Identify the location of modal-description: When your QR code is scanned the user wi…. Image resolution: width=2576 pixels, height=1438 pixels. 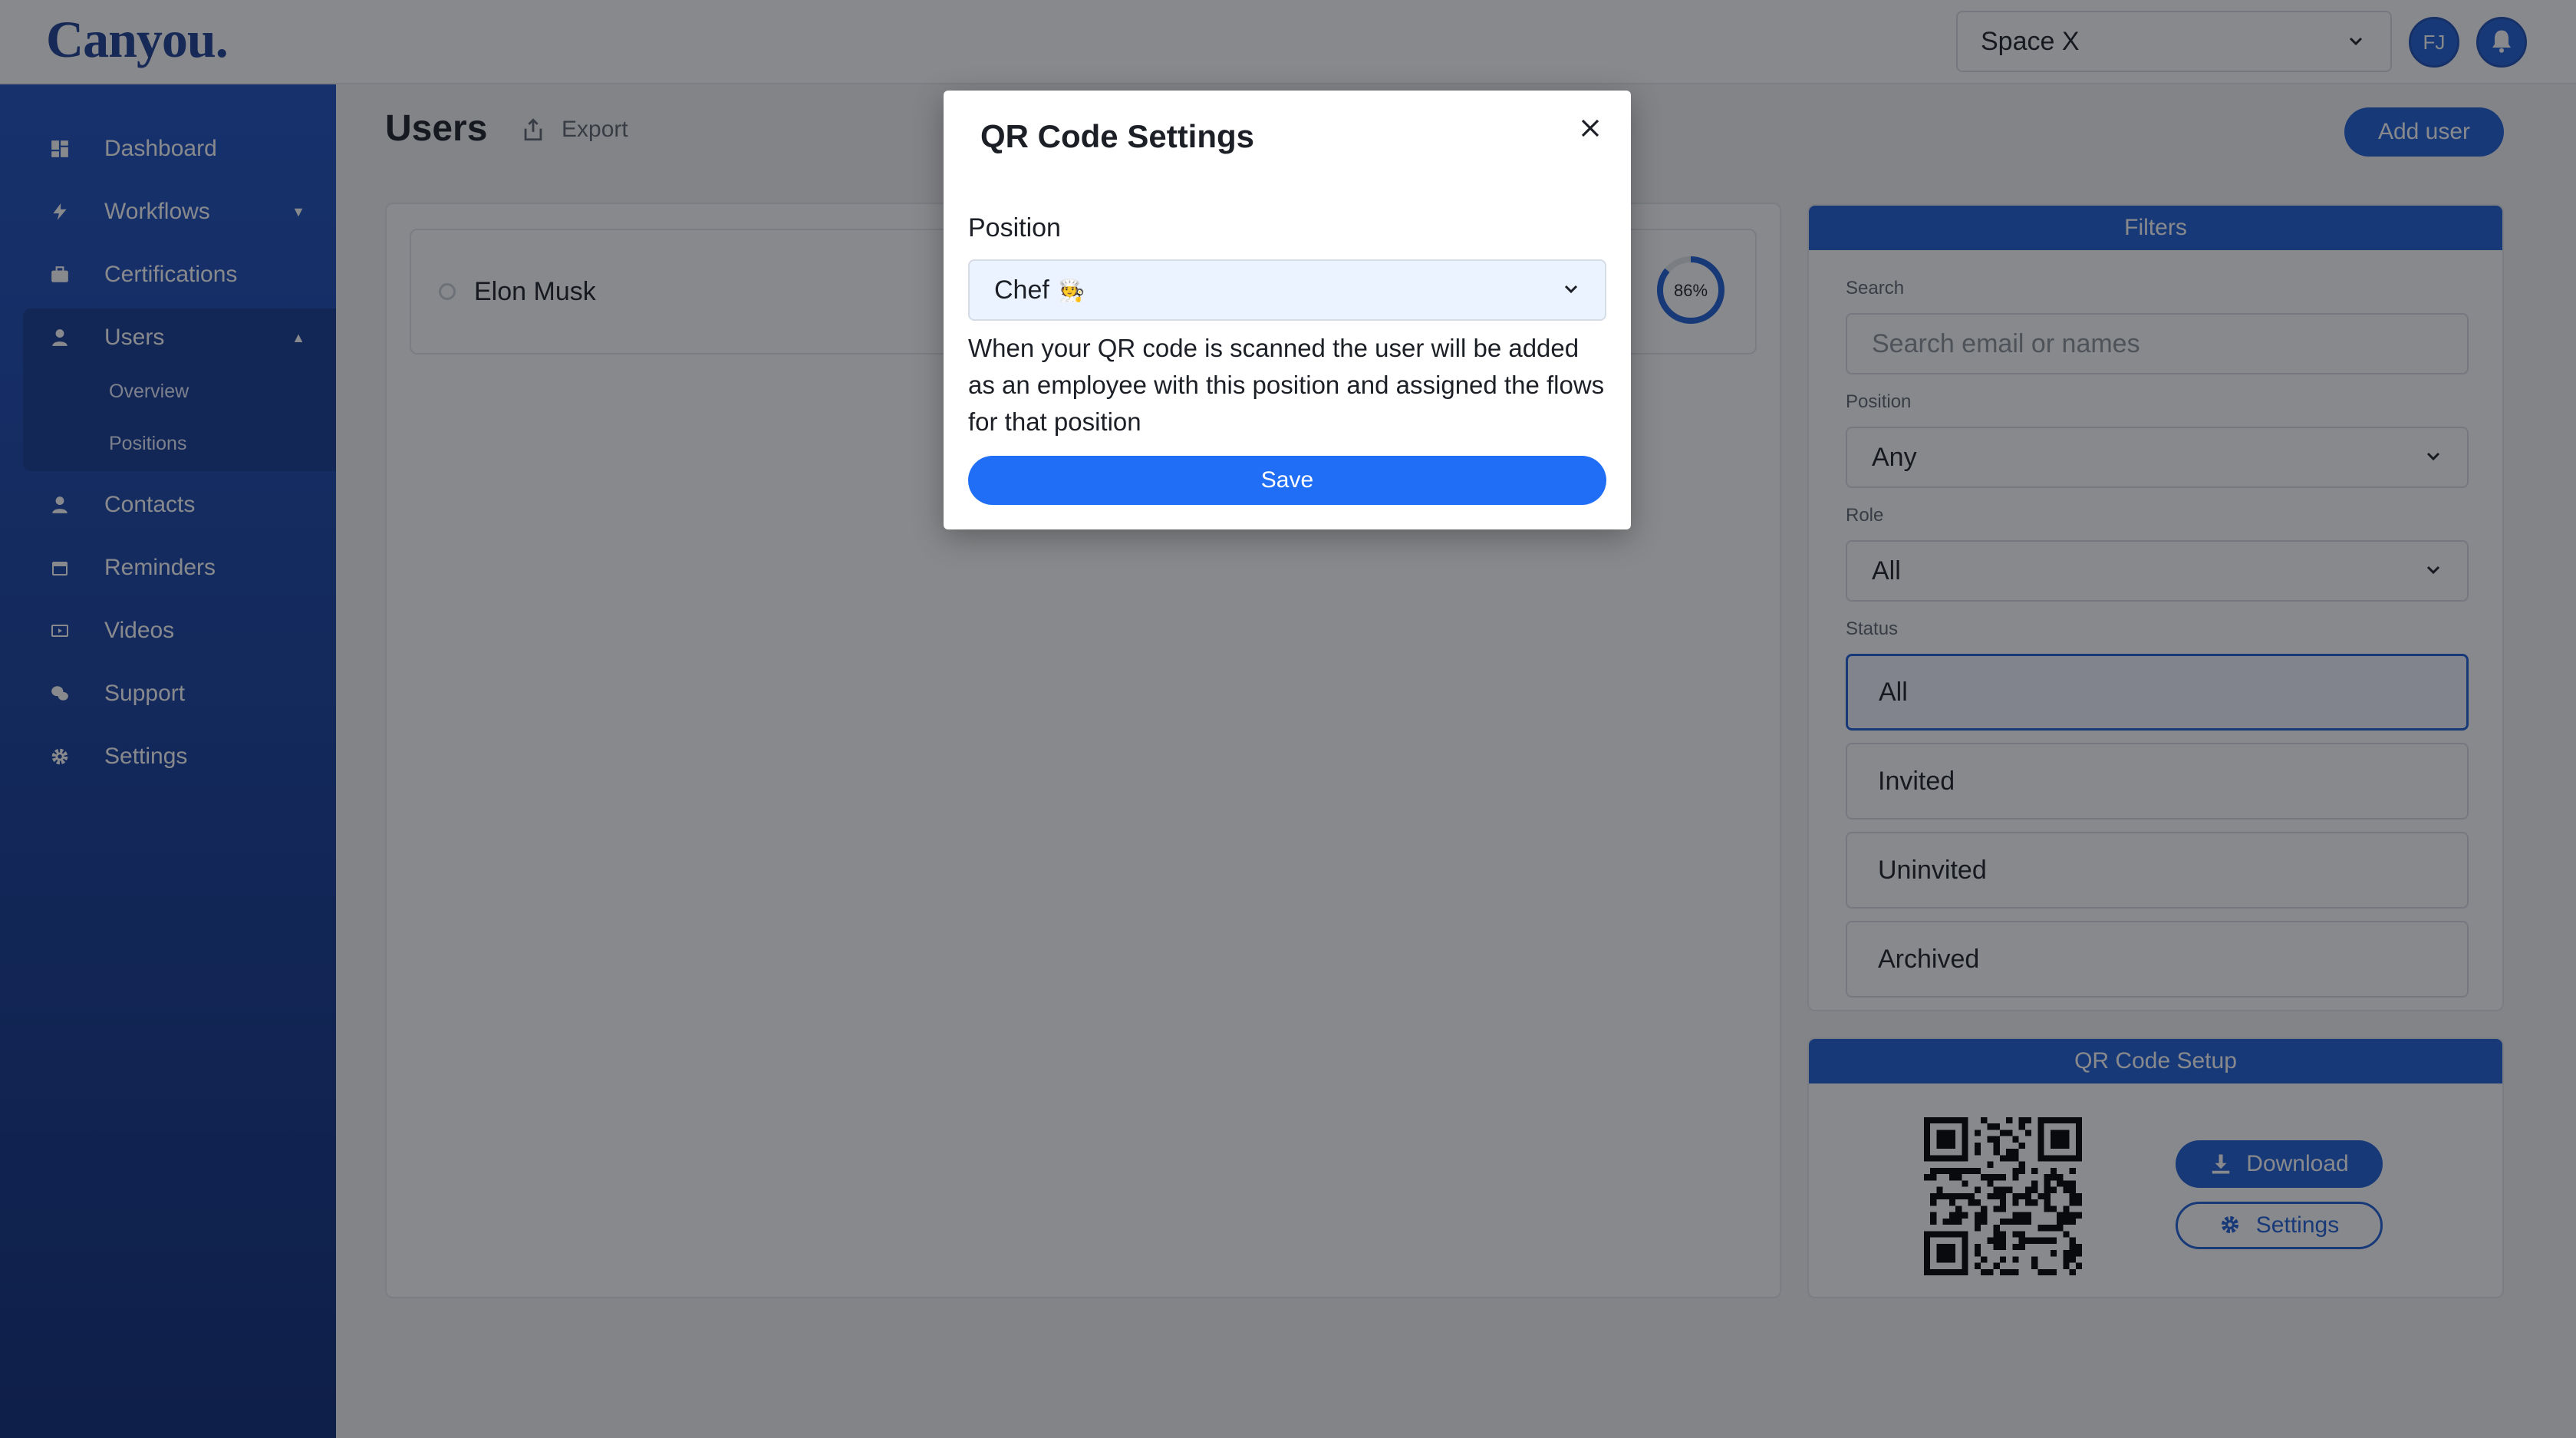
(1286, 385).